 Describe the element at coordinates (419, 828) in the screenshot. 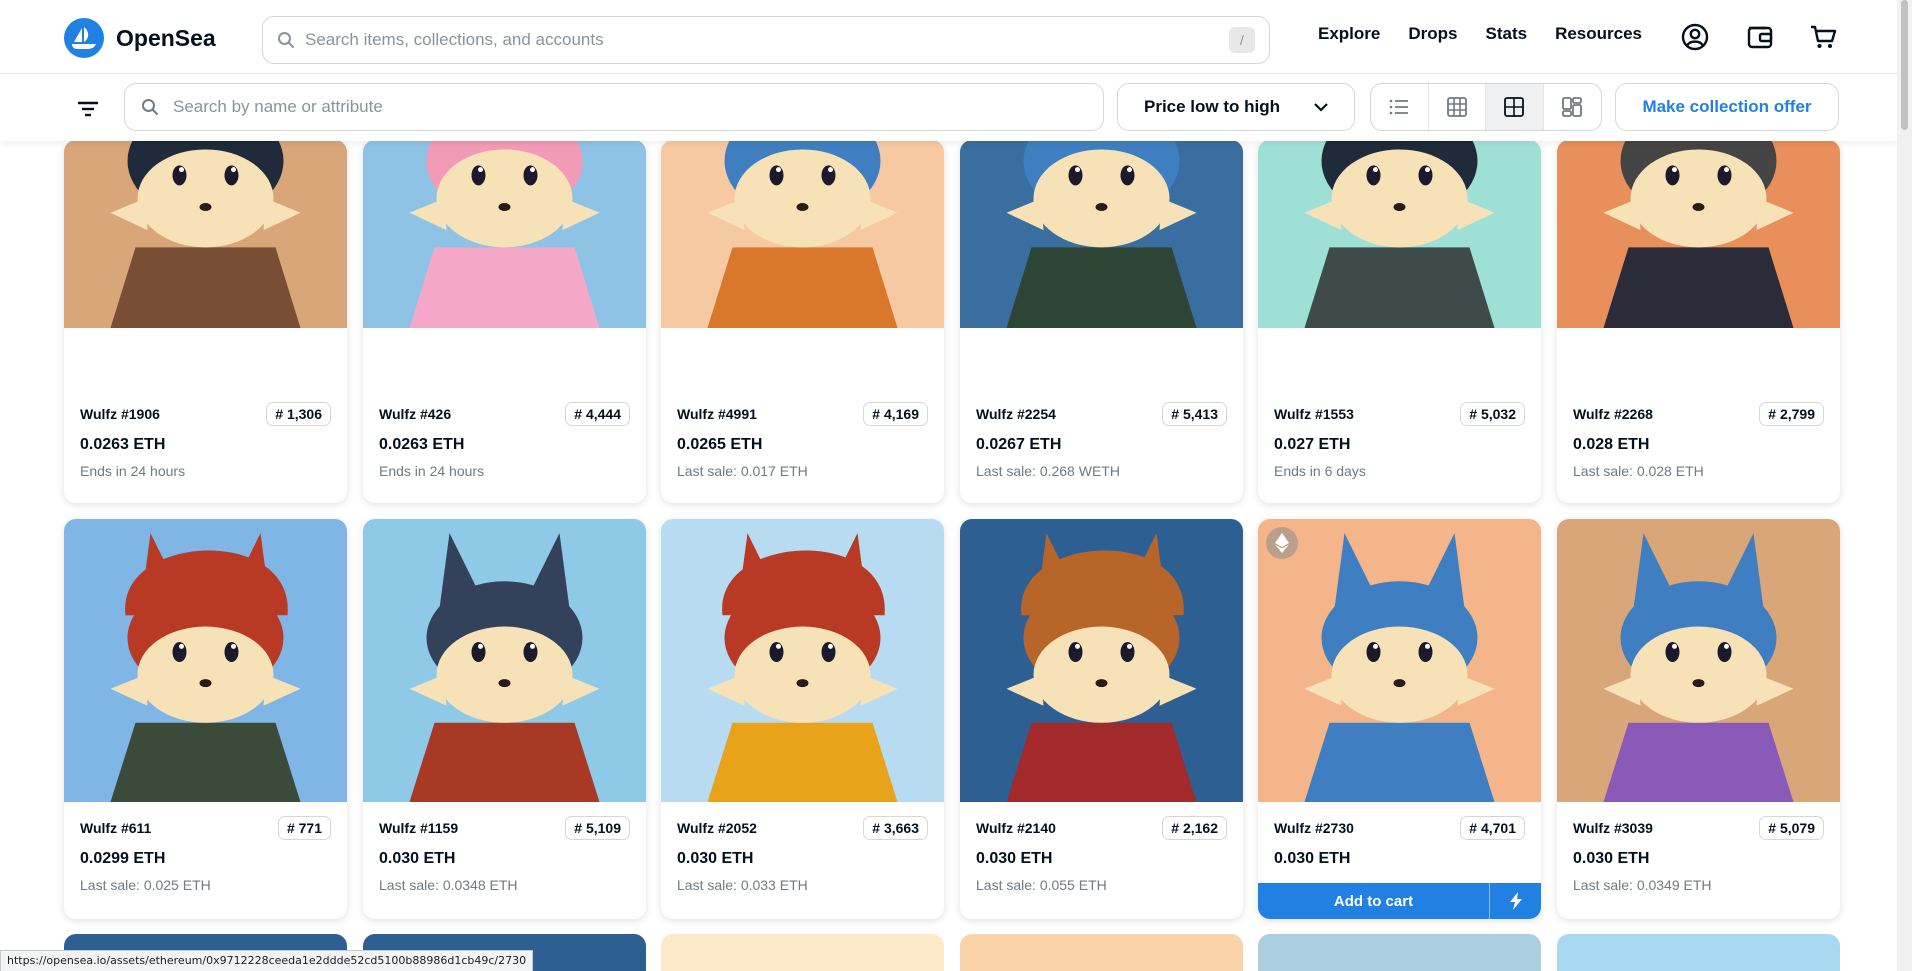

I see `nft-name: Wulfz #1159` at that location.